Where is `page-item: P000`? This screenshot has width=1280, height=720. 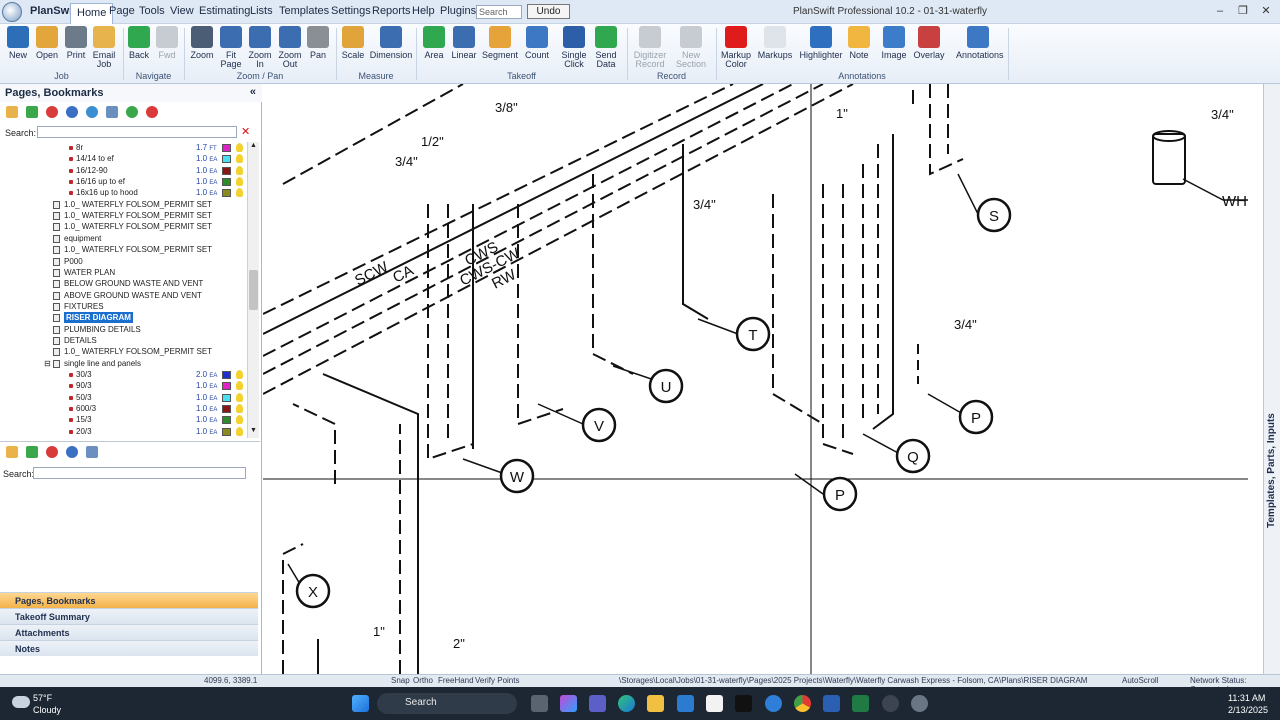
page-item: P000 is located at coordinates (123, 261).